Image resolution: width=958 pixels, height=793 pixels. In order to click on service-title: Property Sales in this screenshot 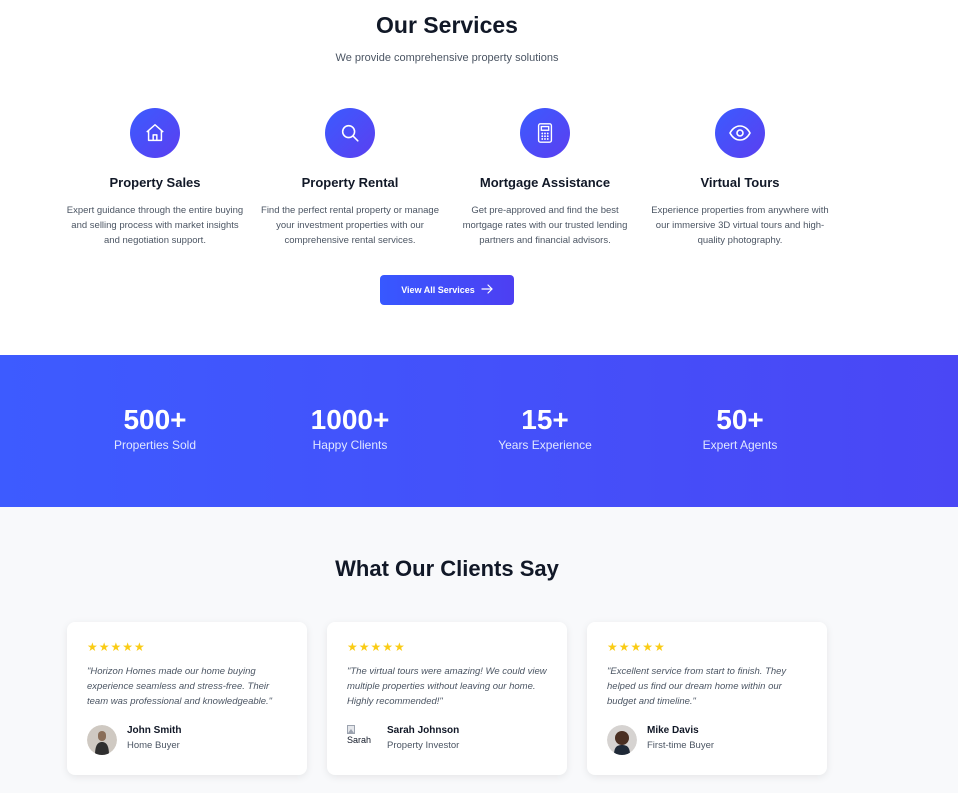, I will do `click(155, 182)`.